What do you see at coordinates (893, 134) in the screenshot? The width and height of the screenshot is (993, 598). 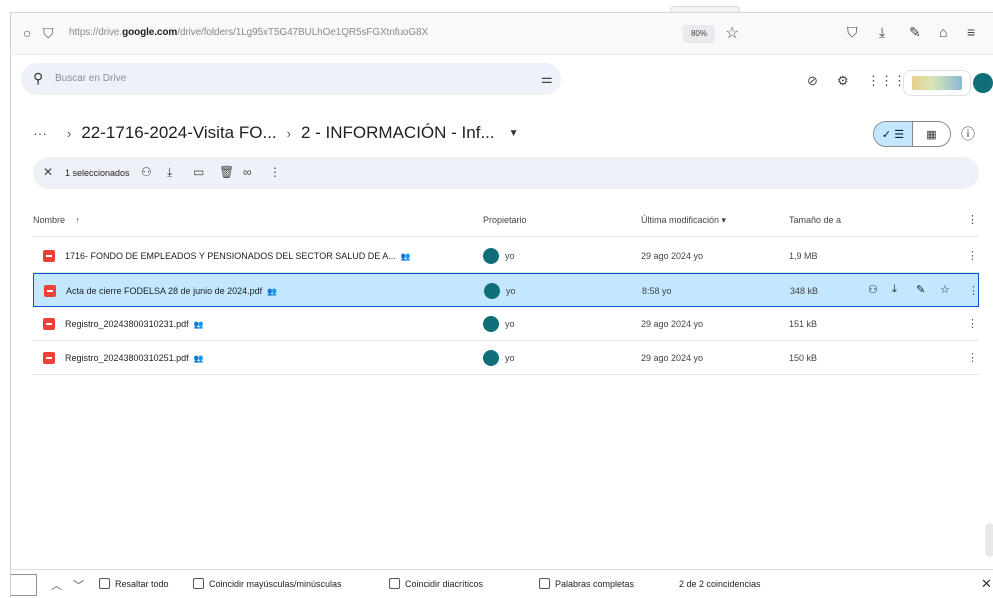 I see `list-view-button: ✓ ☰` at bounding box center [893, 134].